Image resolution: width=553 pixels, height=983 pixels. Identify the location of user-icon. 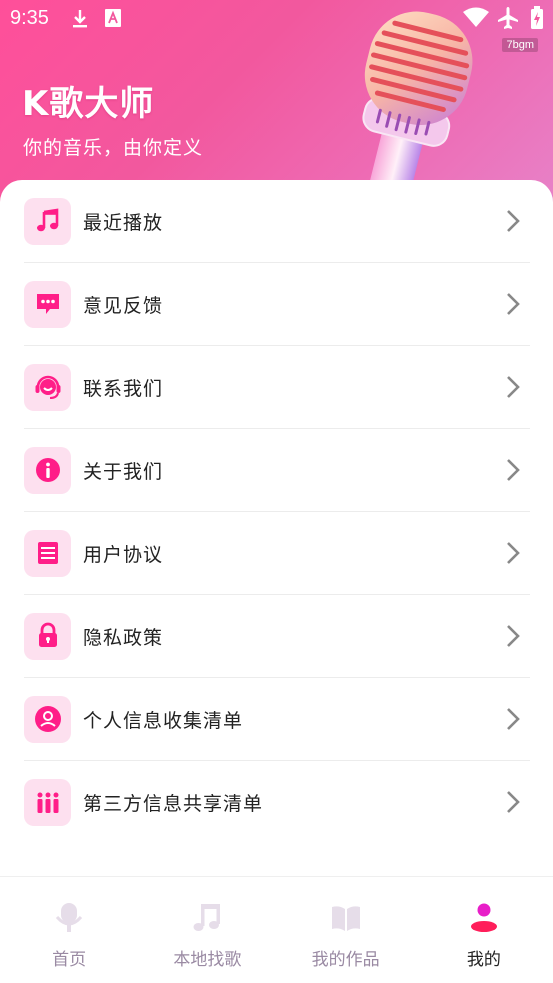
(484, 920).